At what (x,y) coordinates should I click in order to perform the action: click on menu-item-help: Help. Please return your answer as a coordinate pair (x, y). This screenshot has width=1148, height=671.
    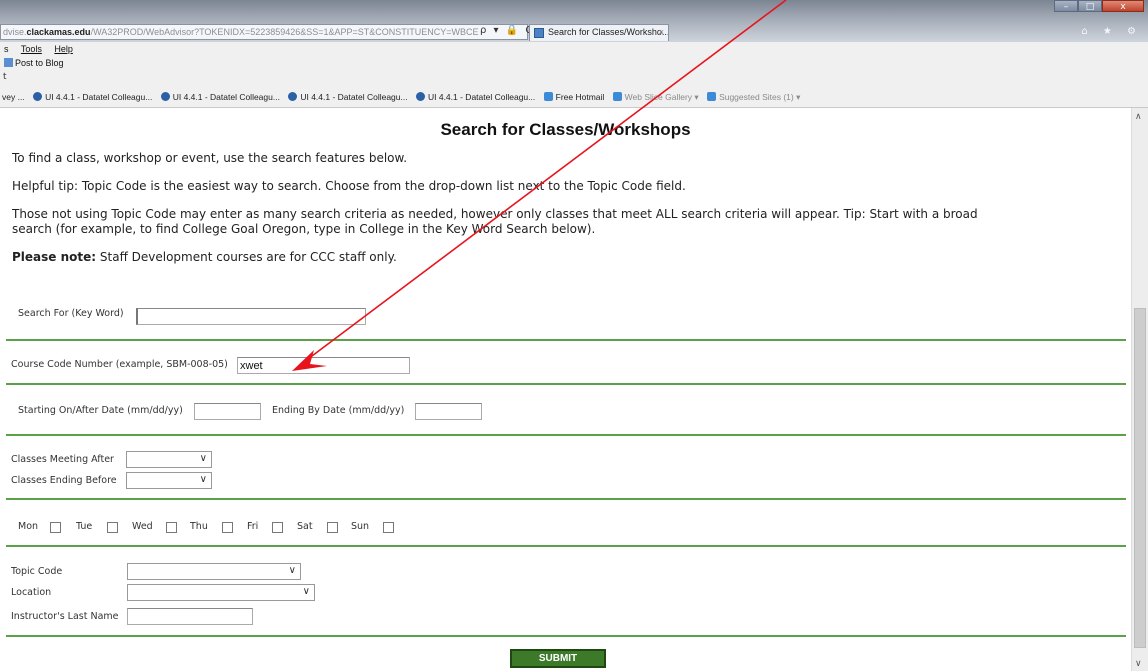
    Looking at the image, I should click on (63, 49).